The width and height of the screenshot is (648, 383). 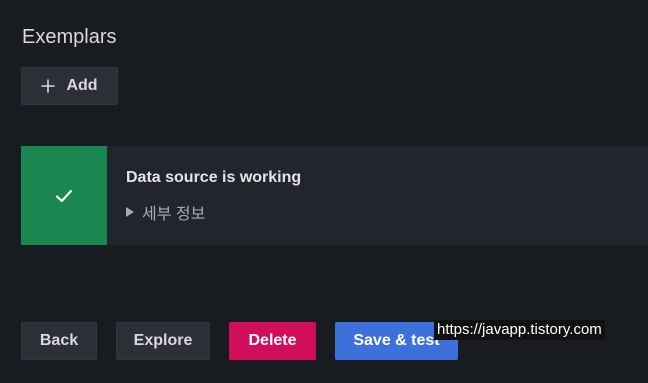 I want to click on alert-status-box, so click(x=64, y=195).